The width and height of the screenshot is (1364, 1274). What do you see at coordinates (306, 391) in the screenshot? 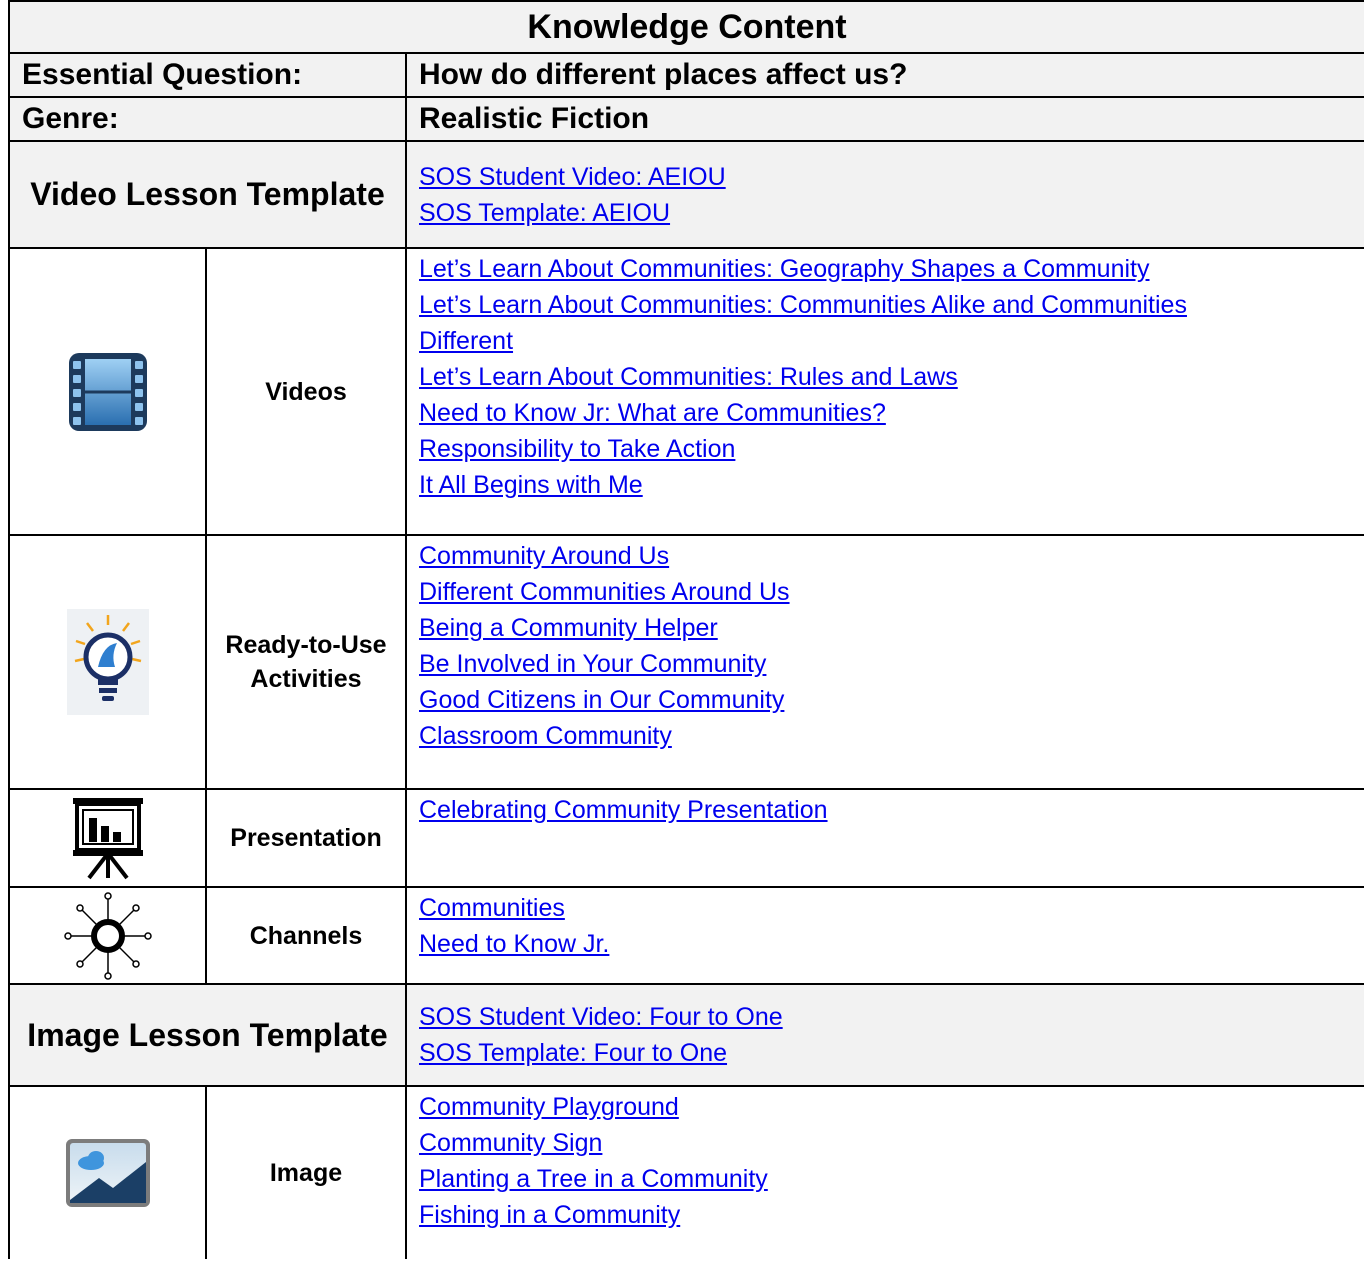
I see `videos-label: Videos` at bounding box center [306, 391].